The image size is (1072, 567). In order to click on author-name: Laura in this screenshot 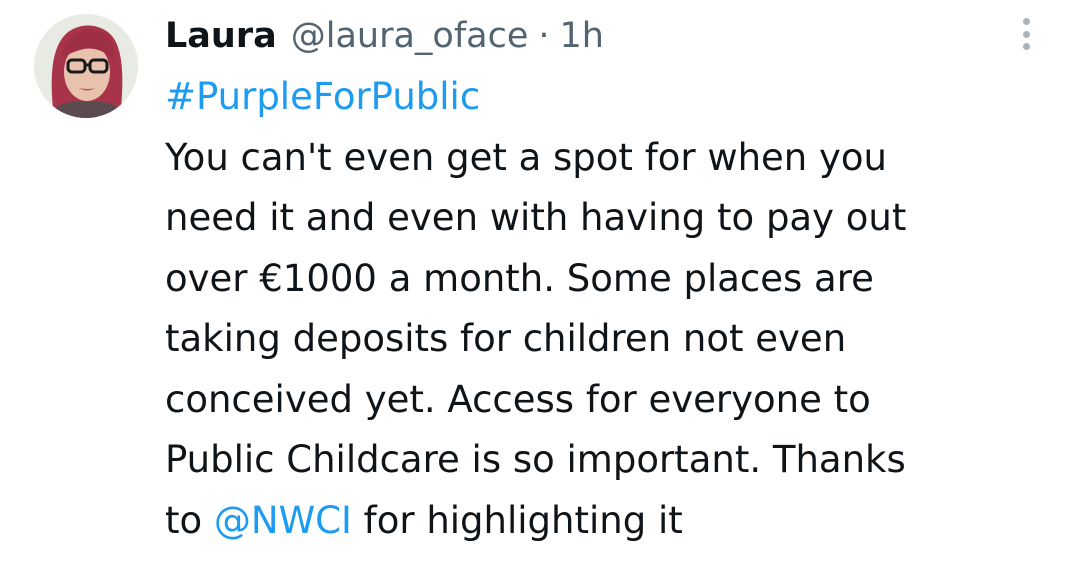, I will do `click(221, 36)`.